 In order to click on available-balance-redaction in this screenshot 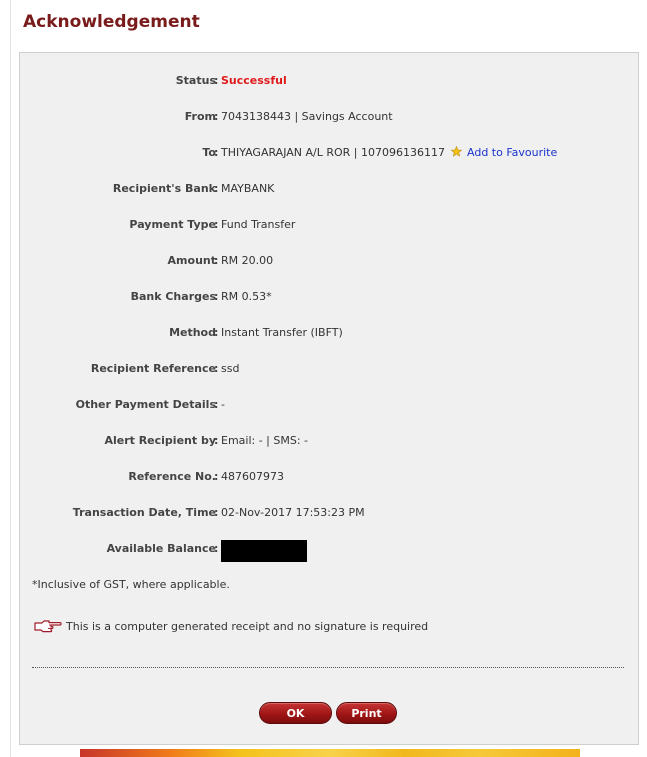, I will do `click(264, 551)`.